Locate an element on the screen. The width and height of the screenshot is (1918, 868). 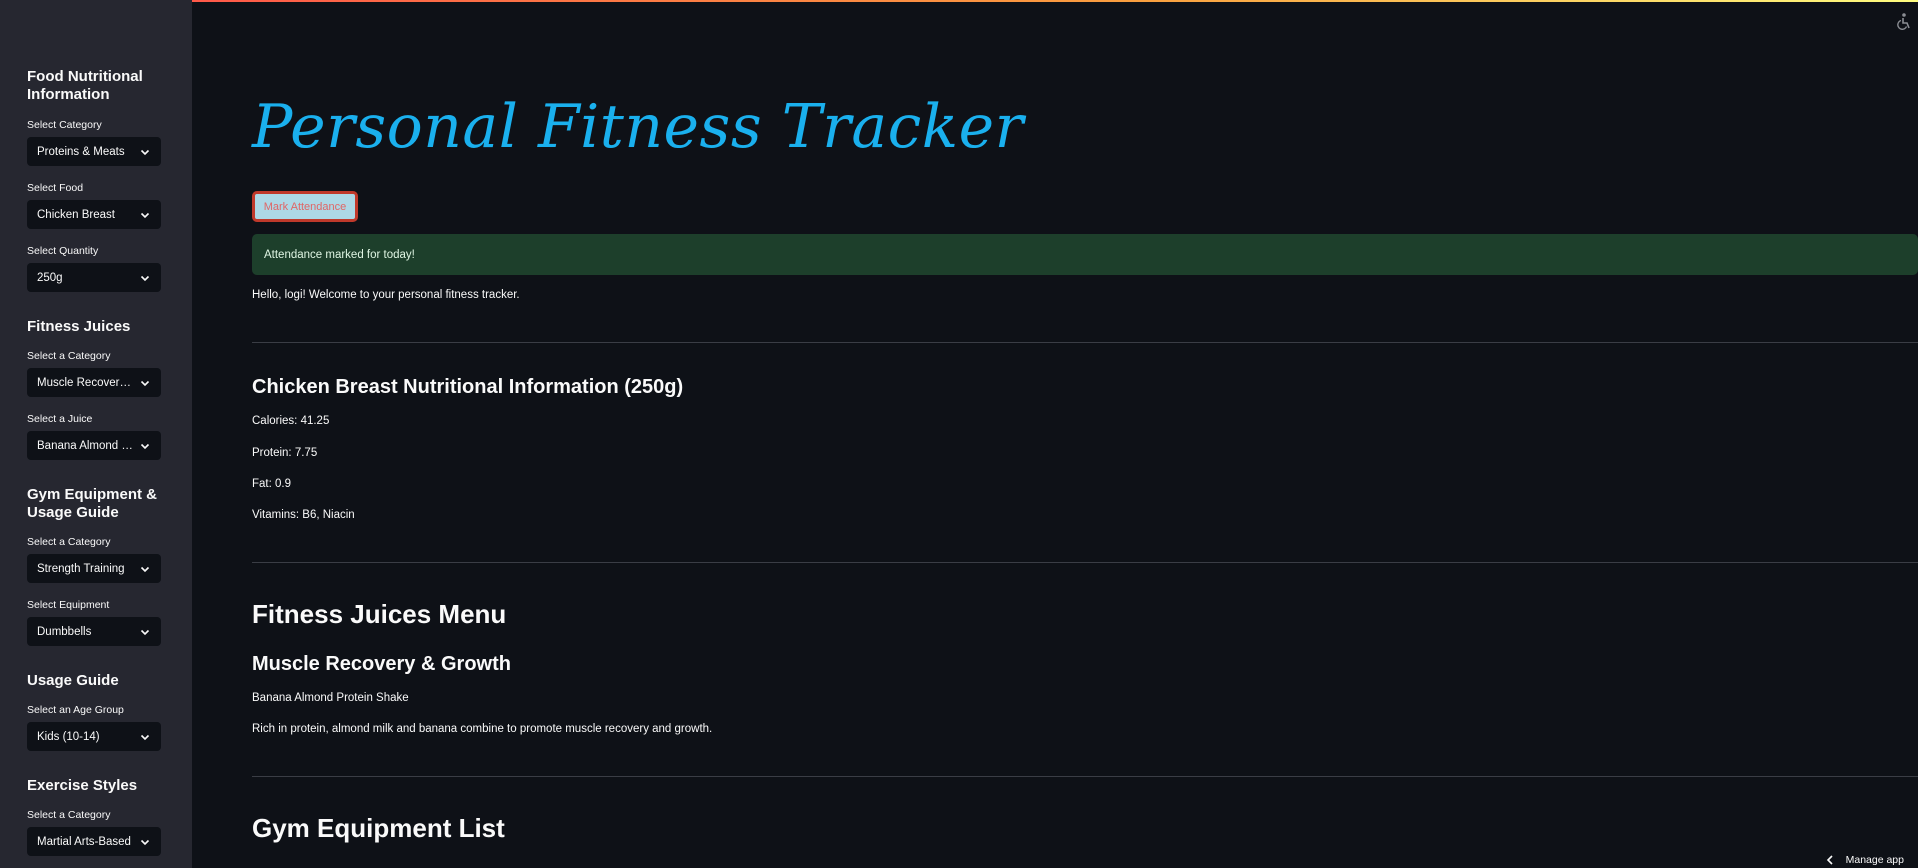
juice-category-label: Select a Category is located at coordinates (69, 356).